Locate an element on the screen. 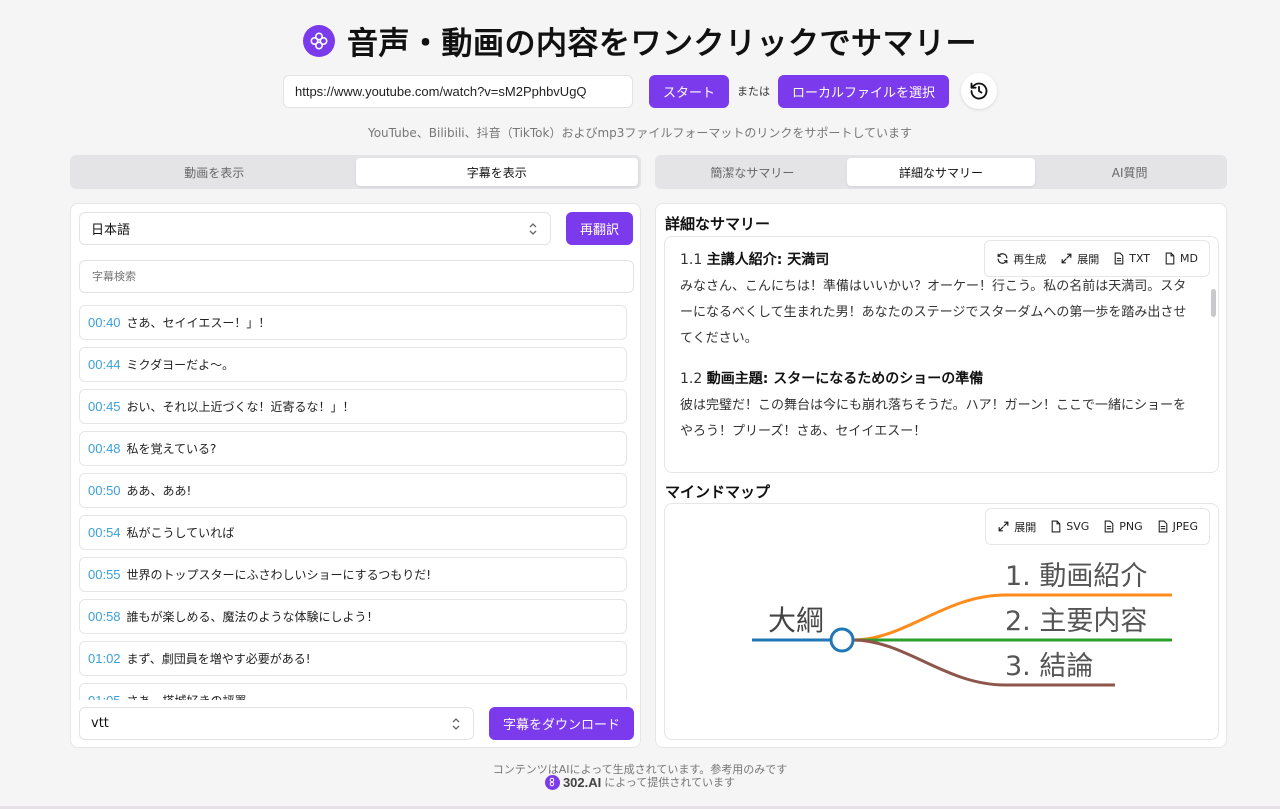  footer-credit: 302.AI によって提供されています is located at coordinates (640, 782).